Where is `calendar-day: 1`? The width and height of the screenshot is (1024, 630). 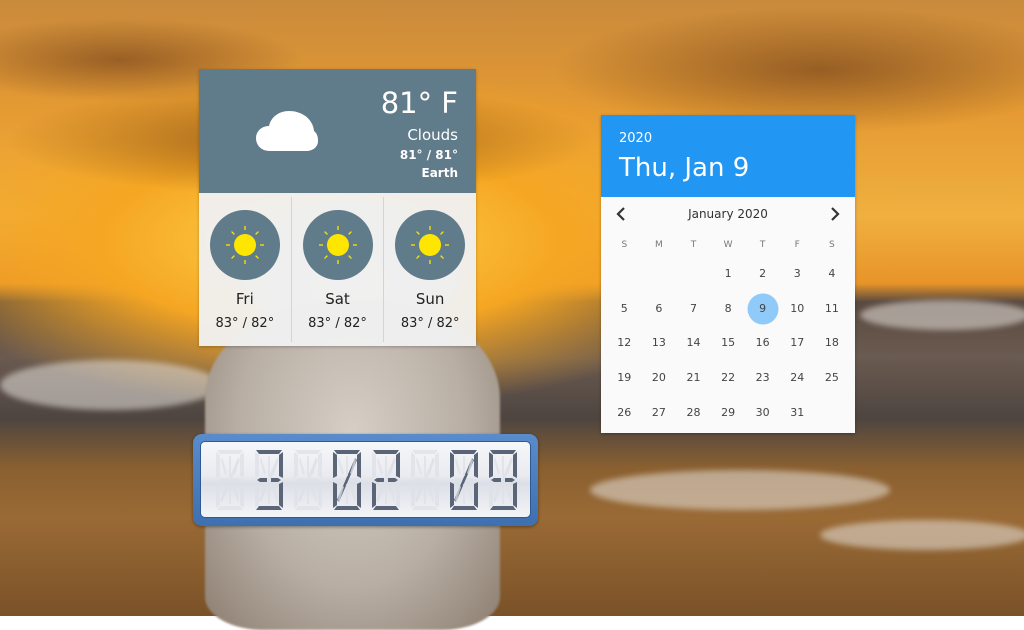
calendar-day: 1 is located at coordinates (728, 274).